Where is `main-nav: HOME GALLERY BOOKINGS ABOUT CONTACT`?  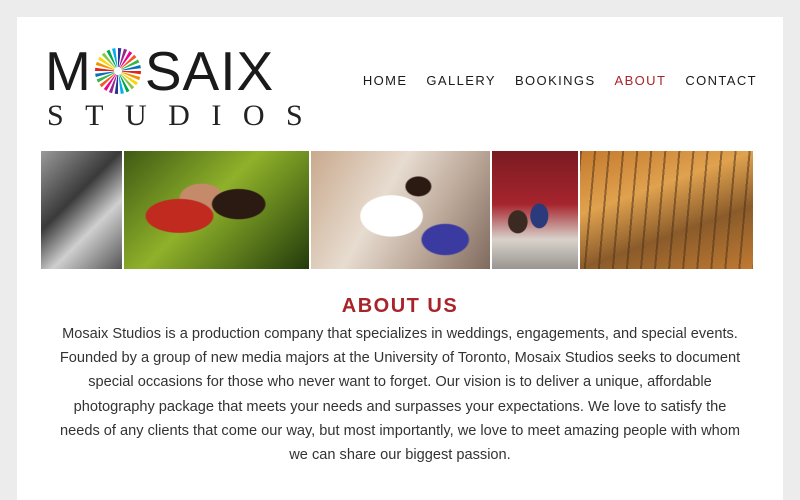
main-nav: HOME GALLERY BOOKINGS ABOUT CONTACT is located at coordinates (560, 80).